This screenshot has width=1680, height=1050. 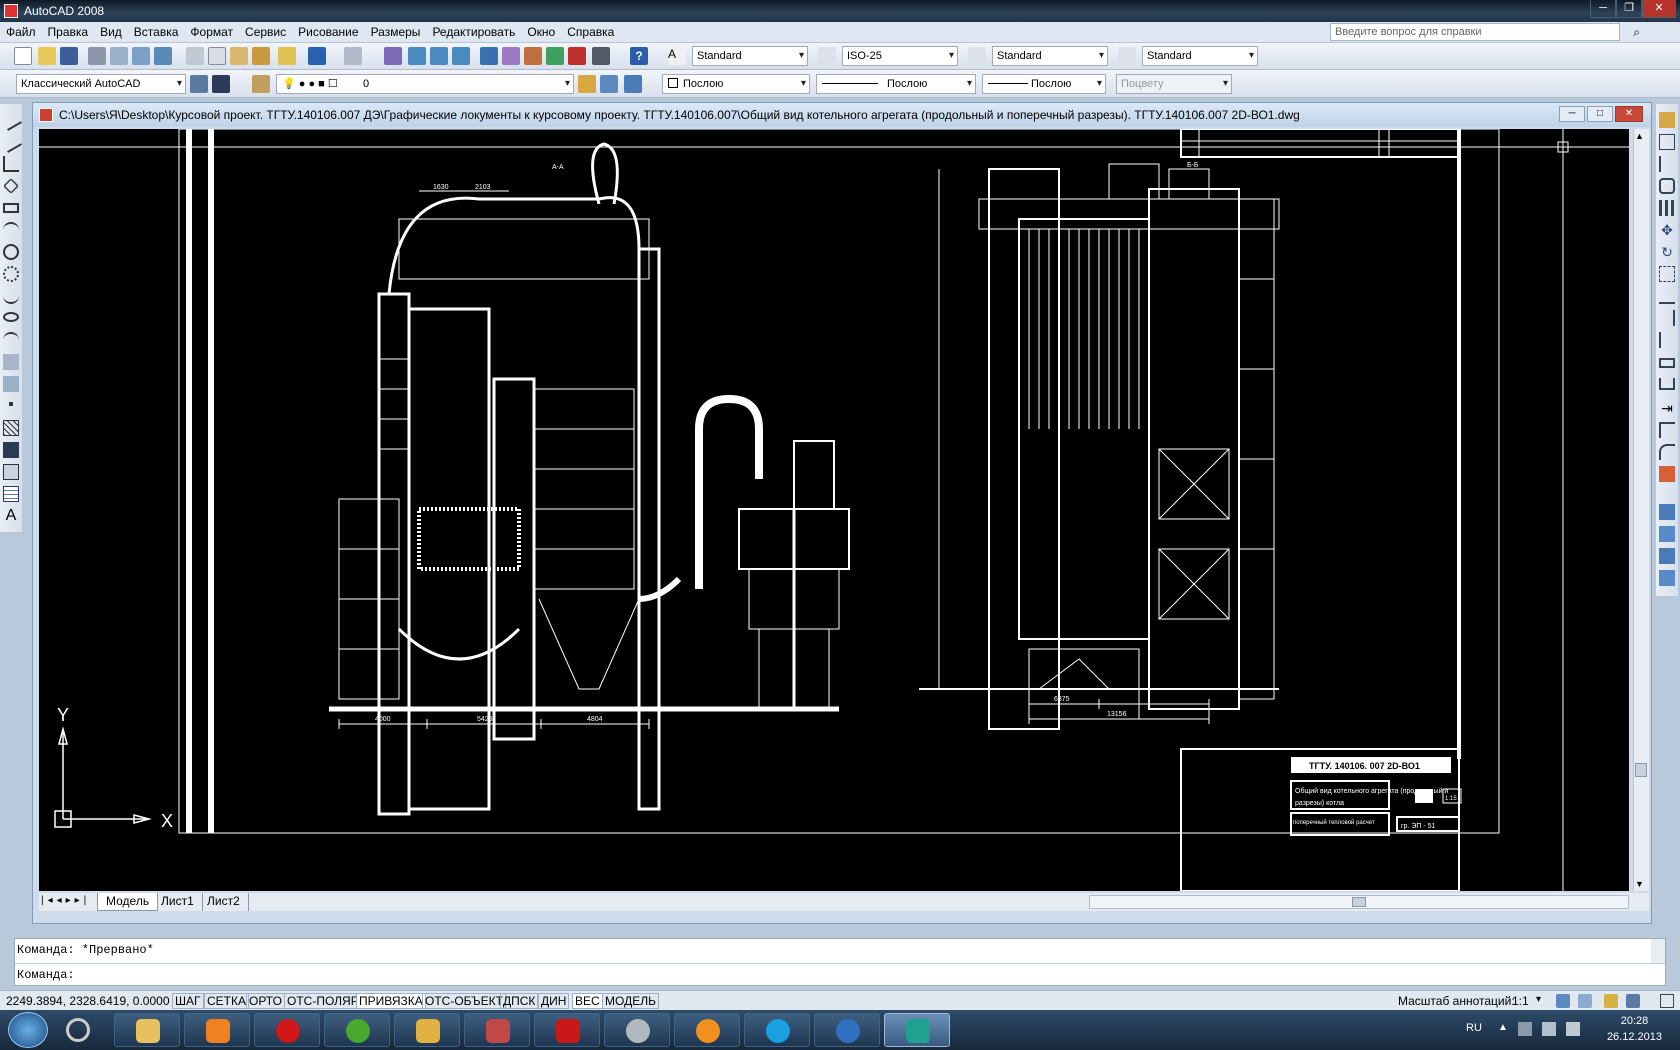 What do you see at coordinates (265, 32) in the screenshot?
I see `menu-tools: Сервис` at bounding box center [265, 32].